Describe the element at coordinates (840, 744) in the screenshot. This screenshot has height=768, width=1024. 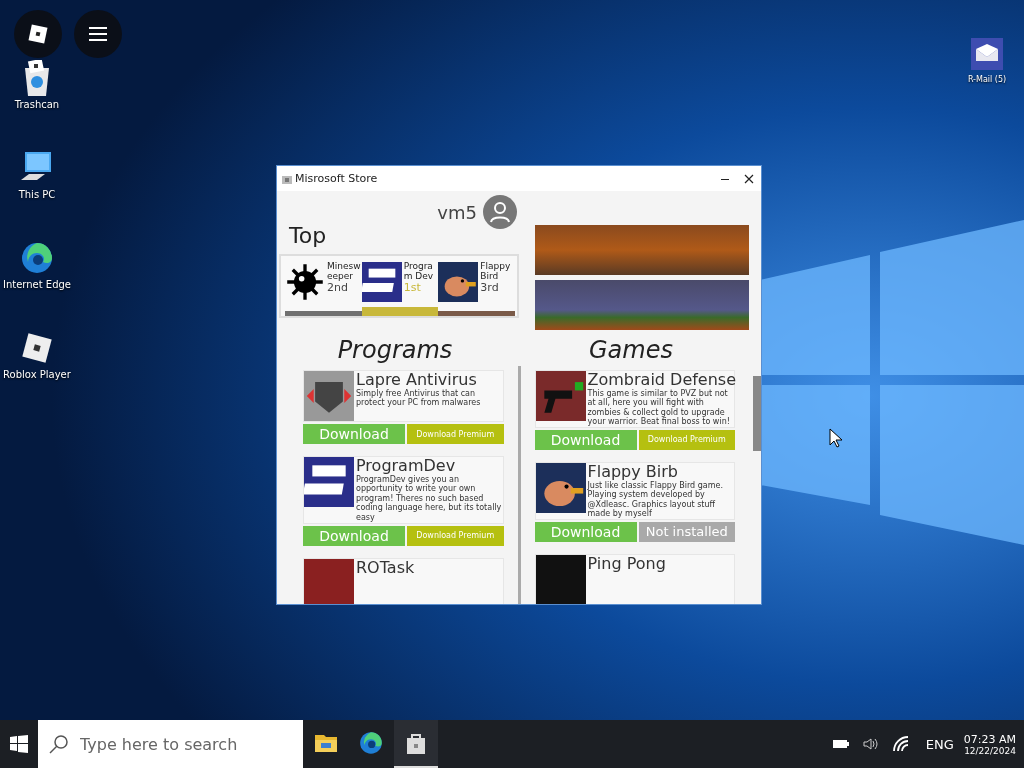
I see `battery-icon` at that location.